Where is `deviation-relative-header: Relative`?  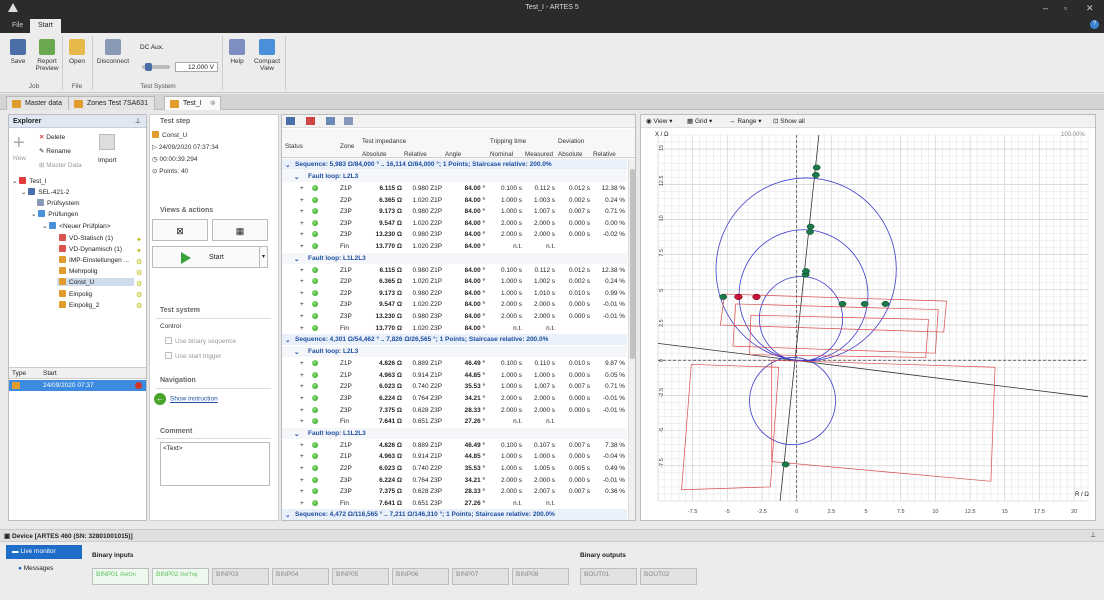
deviation-relative-header: Relative is located at coordinates (604, 154).